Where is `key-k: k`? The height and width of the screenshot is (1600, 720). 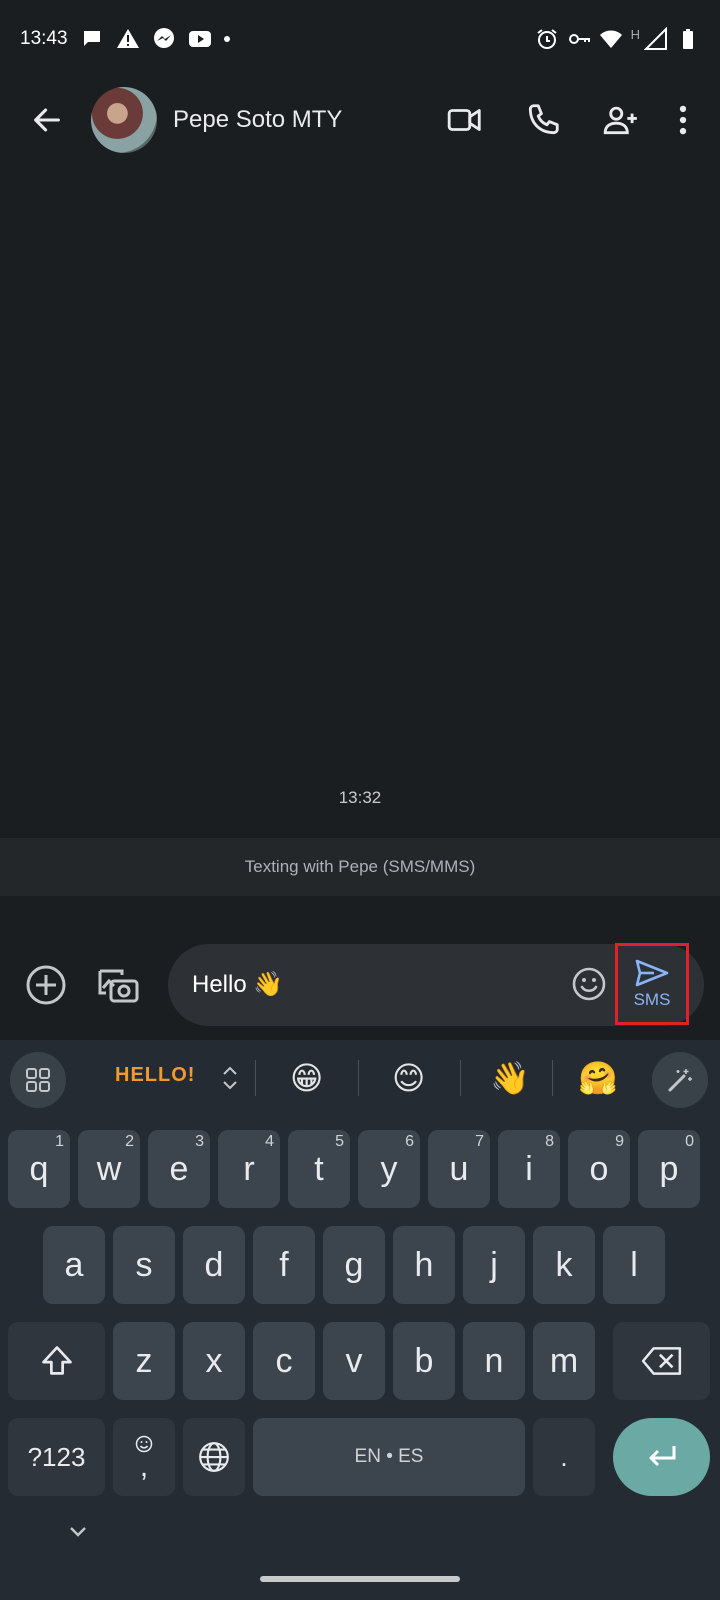 key-k: k is located at coordinates (564, 1265).